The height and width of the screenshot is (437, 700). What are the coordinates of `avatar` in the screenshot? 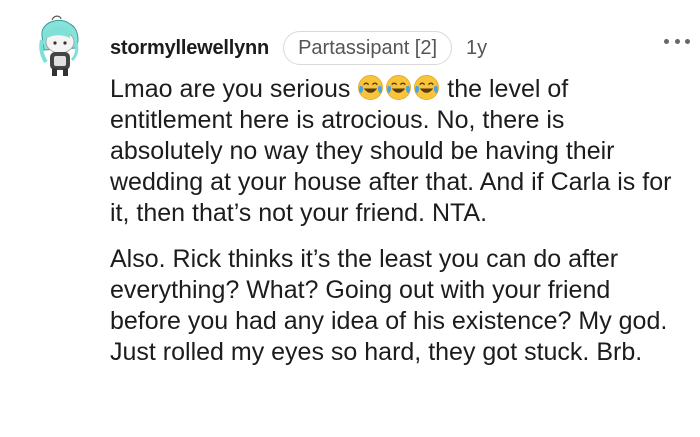 It's located at (59, 46).